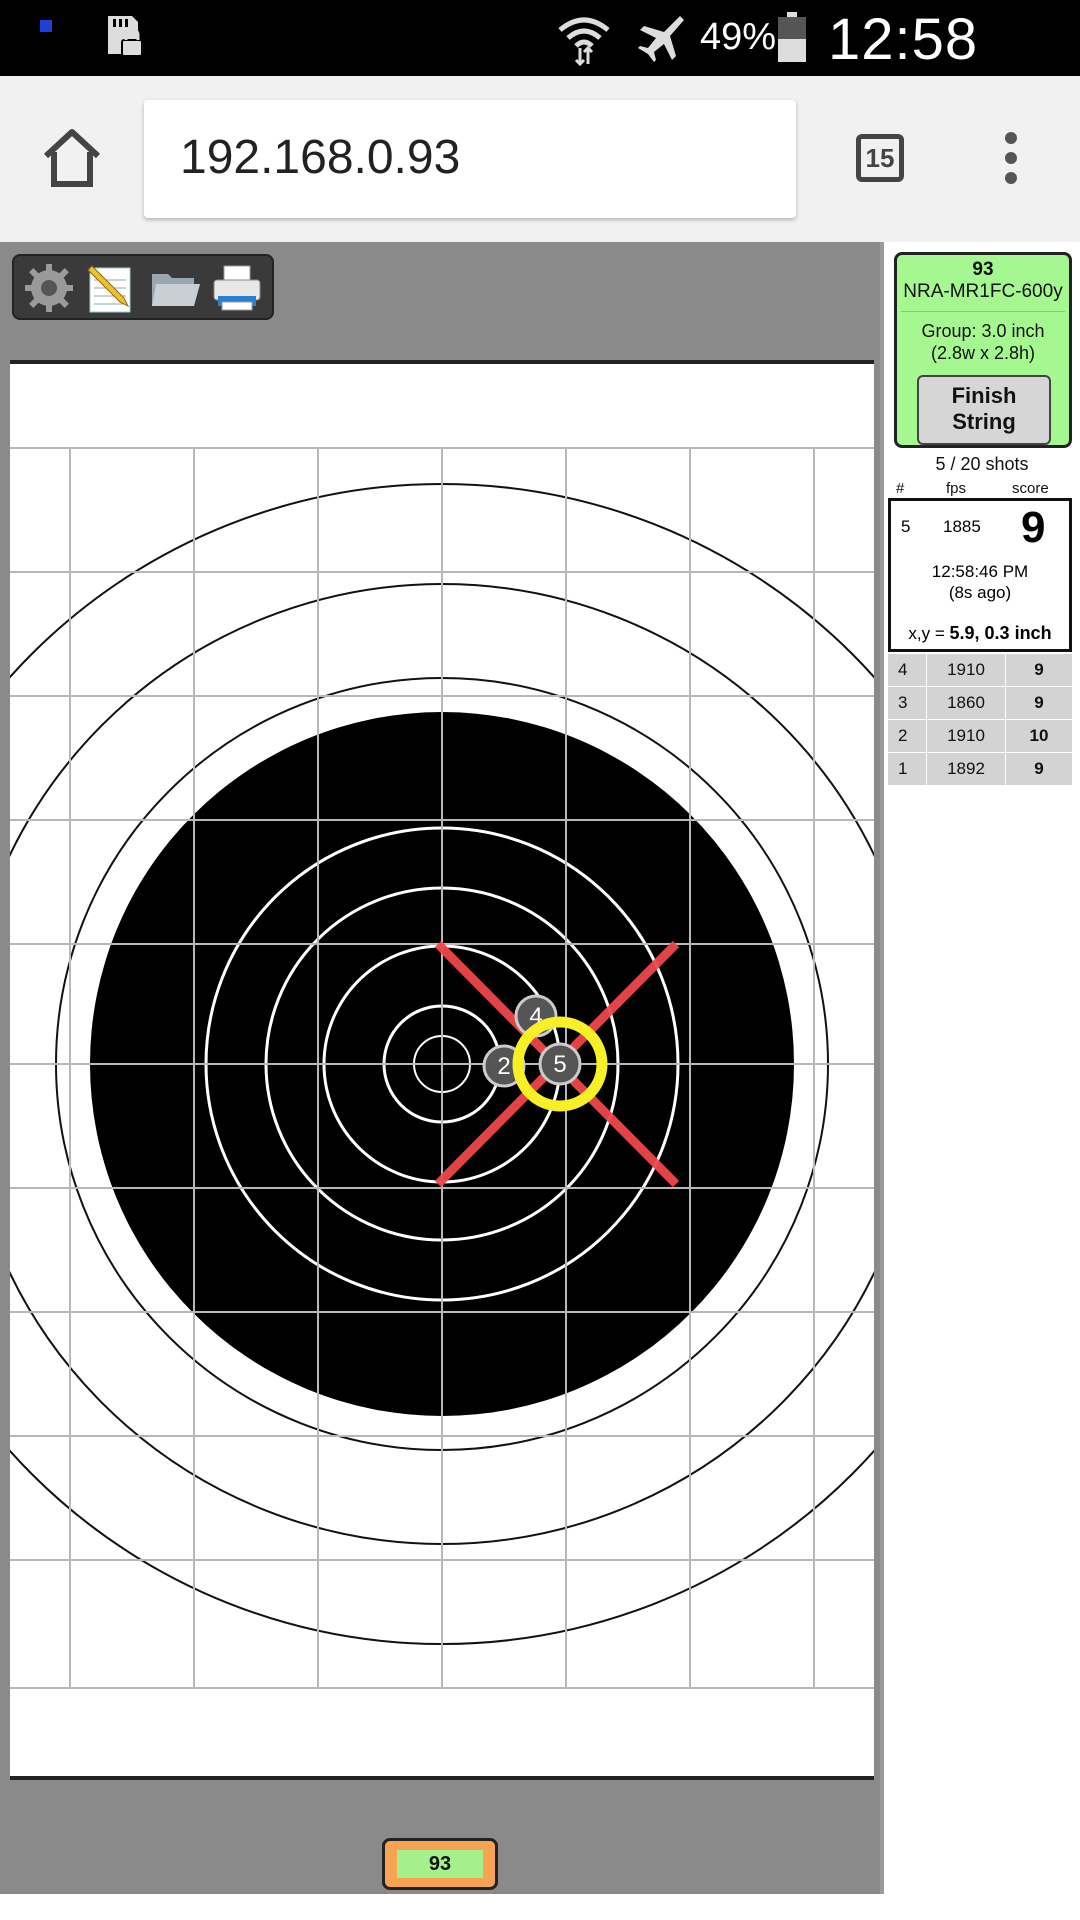 Image resolution: width=1080 pixels, height=1920 pixels. What do you see at coordinates (906, 526) in the screenshot?
I see `current-shot-index: 5` at bounding box center [906, 526].